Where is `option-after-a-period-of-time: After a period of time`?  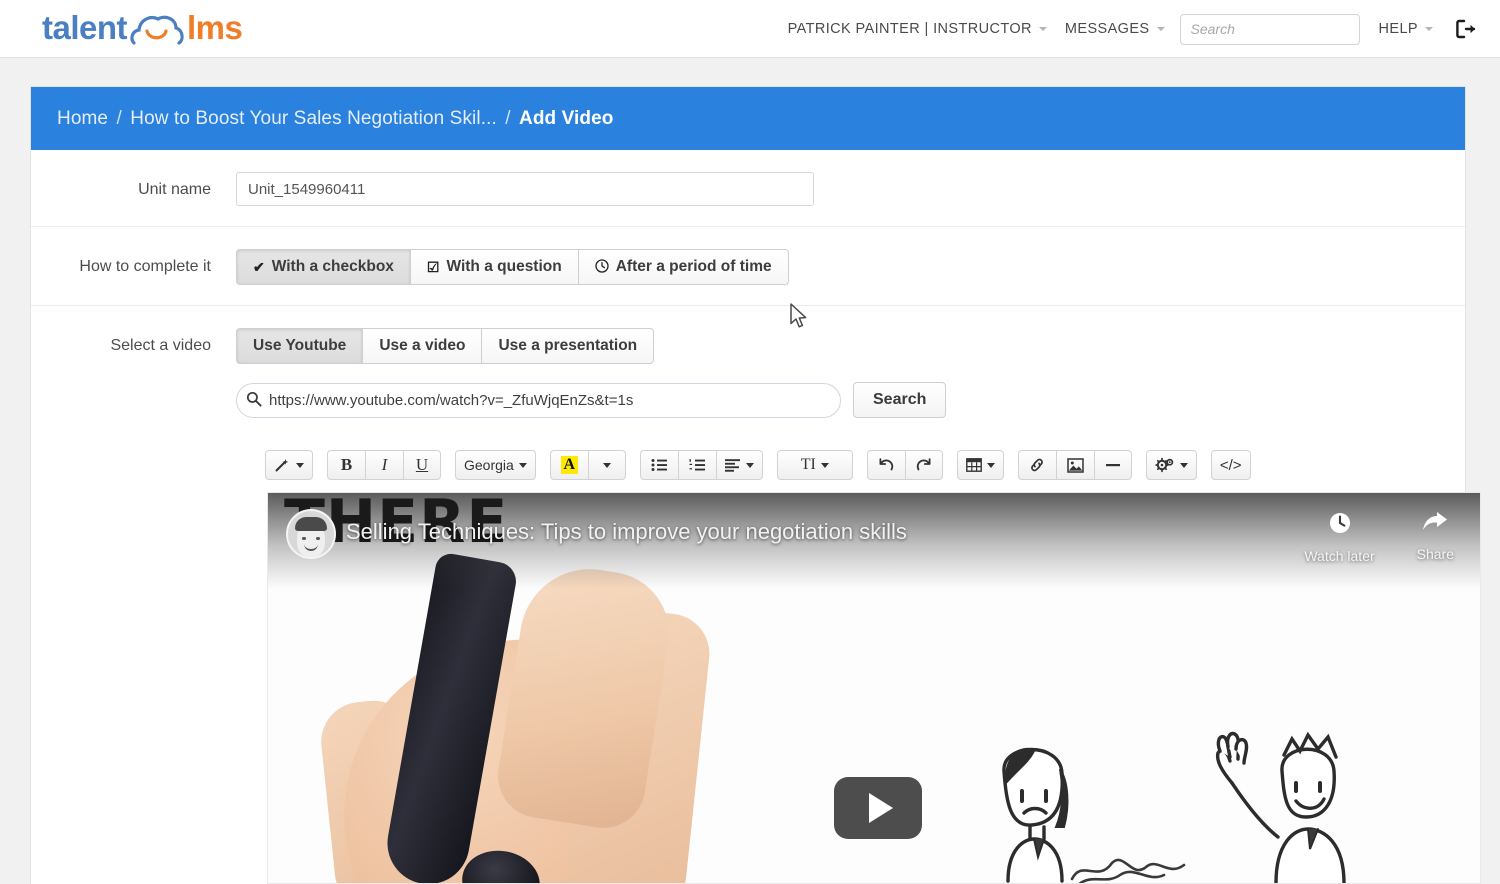
option-after-a-period-of-time: After a period of time is located at coordinates (683, 267).